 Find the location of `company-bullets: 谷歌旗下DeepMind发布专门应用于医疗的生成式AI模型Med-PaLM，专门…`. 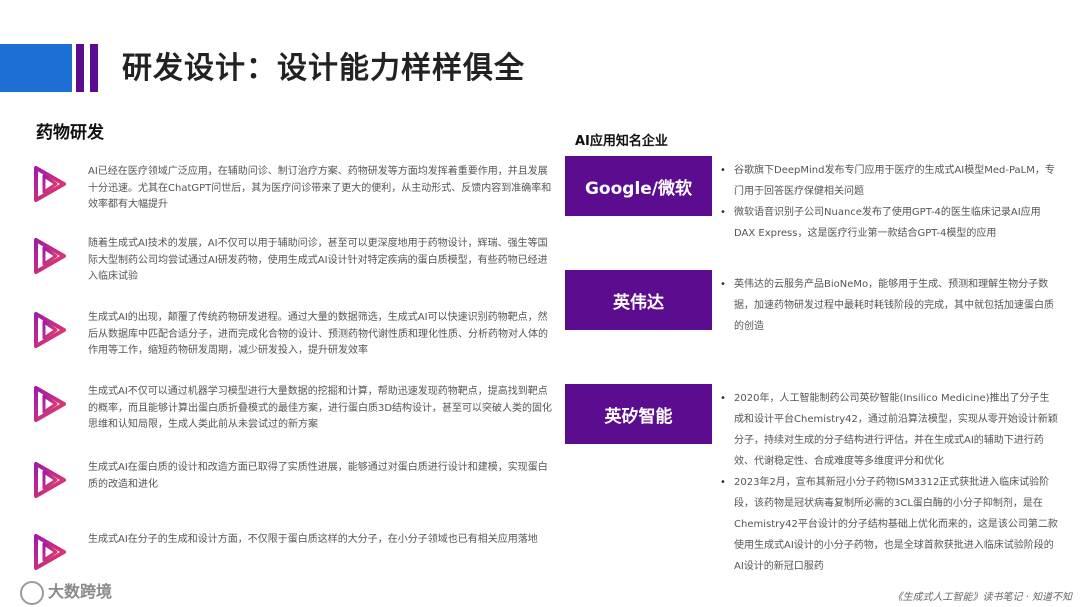

company-bullets: 谷歌旗下DeepMind发布专门应用于医疗的生成式AI模型Med-PaLM，专门… is located at coordinates (888, 202).